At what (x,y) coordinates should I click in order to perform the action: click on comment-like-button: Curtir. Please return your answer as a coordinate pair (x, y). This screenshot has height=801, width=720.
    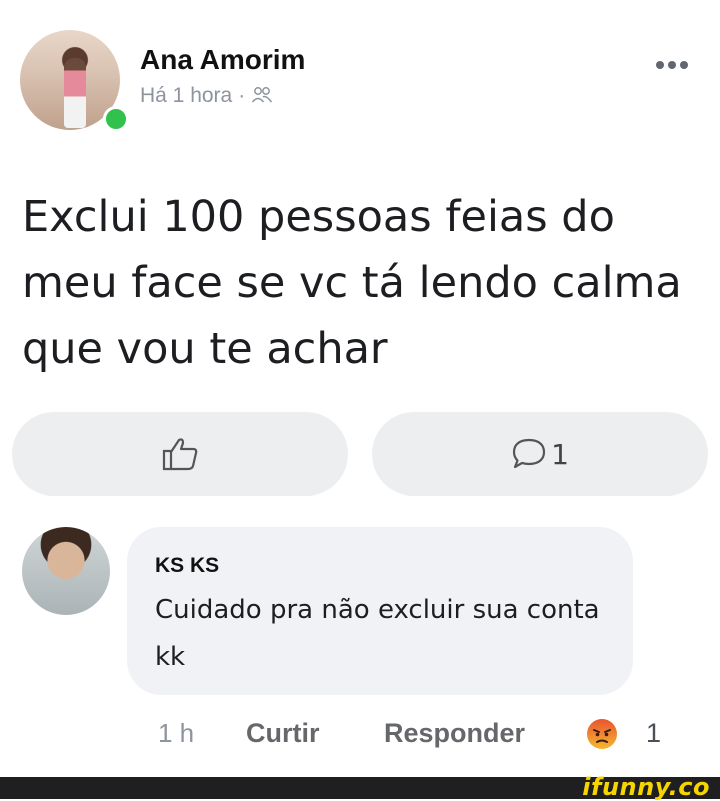
    Looking at the image, I should click on (283, 733).